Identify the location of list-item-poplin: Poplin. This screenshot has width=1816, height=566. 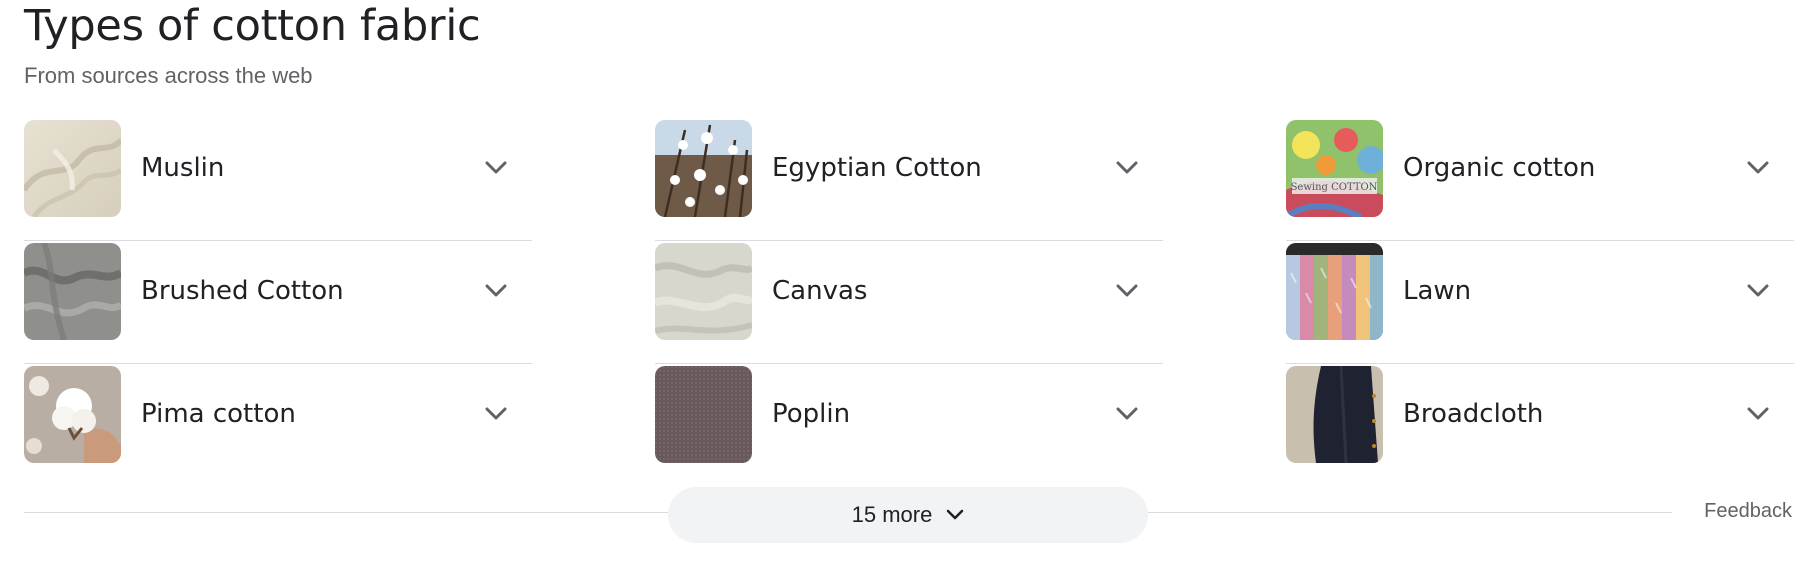
(909, 425).